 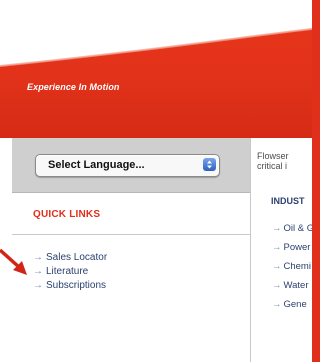 I want to click on divider, so click(x=131, y=234).